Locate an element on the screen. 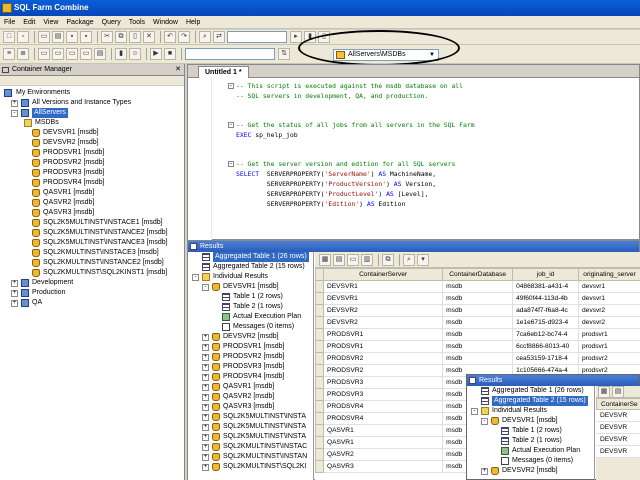  outdent-icon: ≣ is located at coordinates (23, 54).